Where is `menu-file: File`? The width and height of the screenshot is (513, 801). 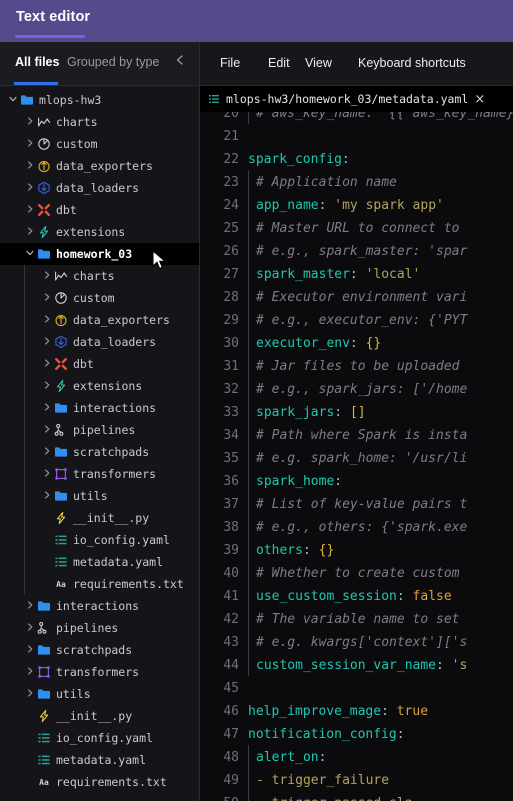
menu-file: File is located at coordinates (230, 63).